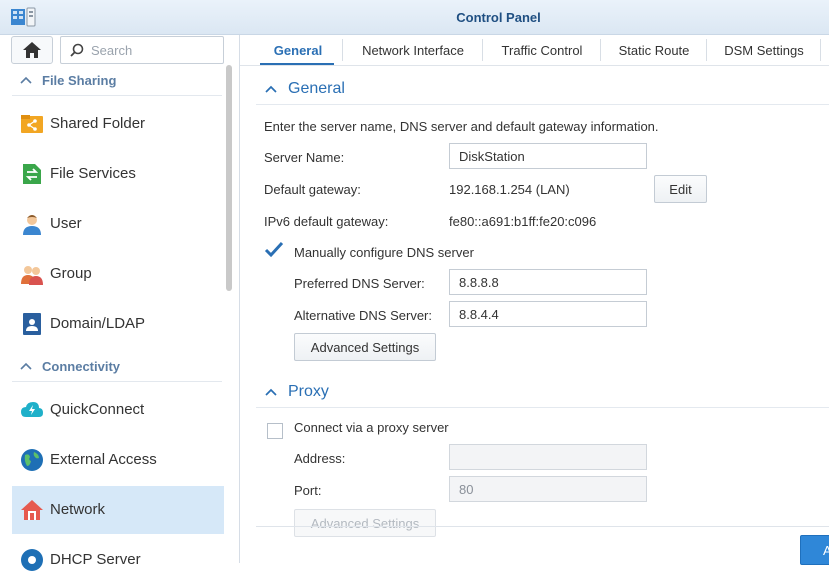 This screenshot has width=829, height=584. What do you see at coordinates (103, 459) in the screenshot?
I see `sidebar-item-label: External Access` at bounding box center [103, 459].